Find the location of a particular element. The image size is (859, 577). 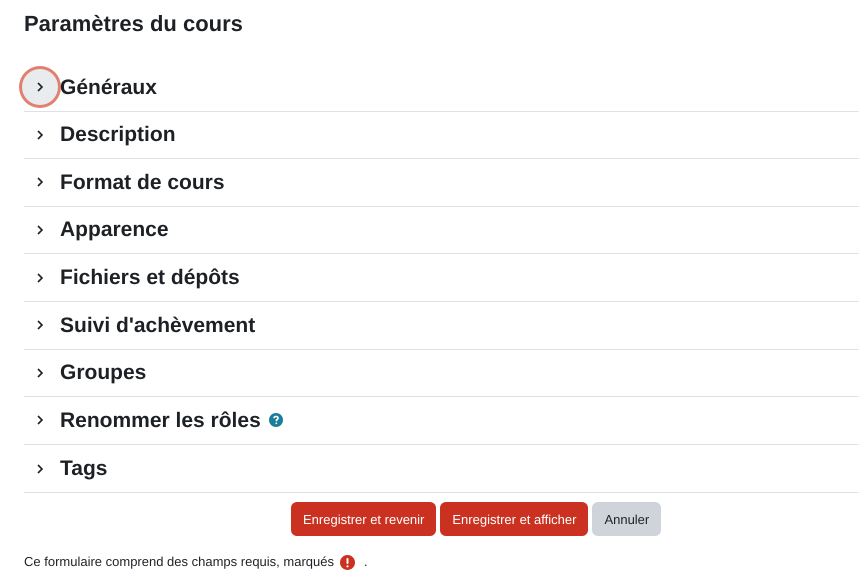

page-title: Paramètres du cours is located at coordinates (134, 24).